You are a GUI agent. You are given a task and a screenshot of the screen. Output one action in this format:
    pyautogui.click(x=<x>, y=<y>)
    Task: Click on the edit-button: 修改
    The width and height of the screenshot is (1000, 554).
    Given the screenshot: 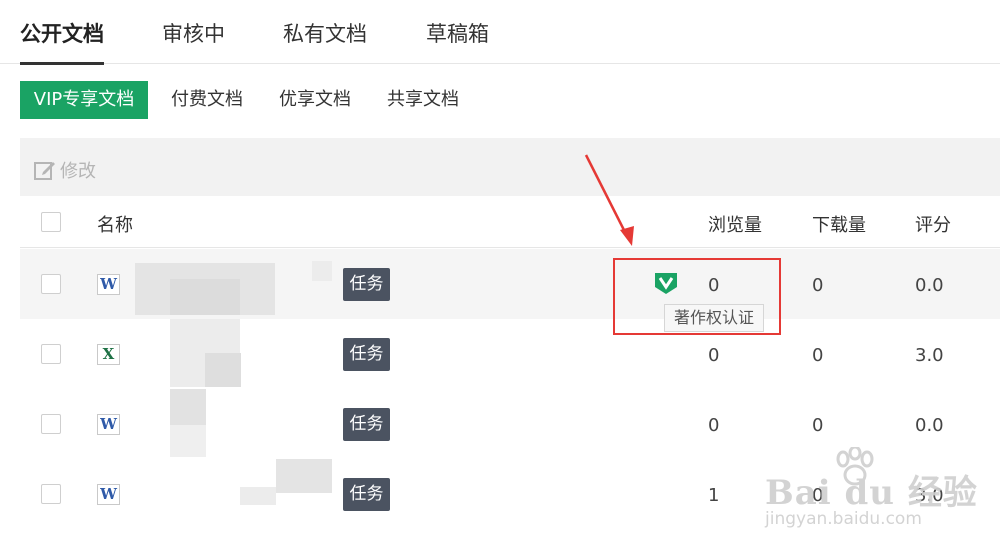 What is the action you would take?
    pyautogui.click(x=65, y=170)
    